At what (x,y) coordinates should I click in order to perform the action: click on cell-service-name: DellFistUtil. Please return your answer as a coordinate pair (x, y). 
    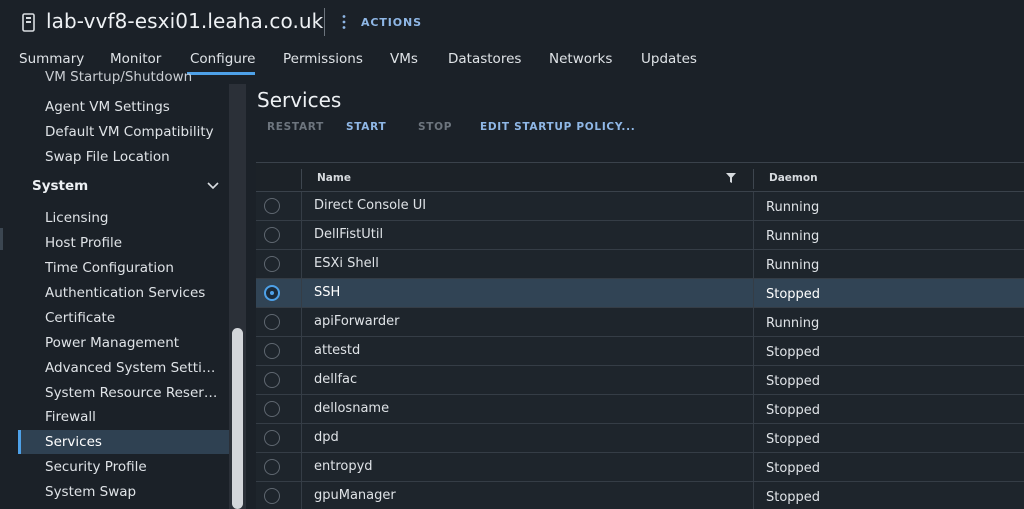
    Looking at the image, I should click on (349, 234).